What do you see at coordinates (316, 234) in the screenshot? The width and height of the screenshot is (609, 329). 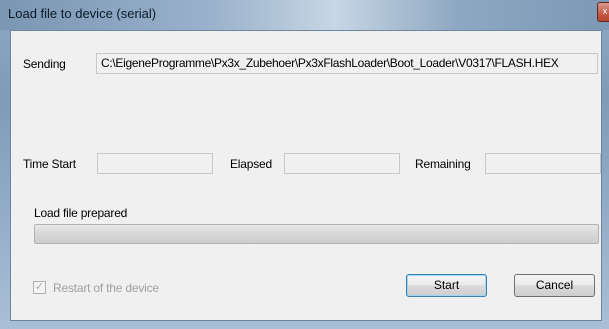 I see `progress-bar` at bounding box center [316, 234].